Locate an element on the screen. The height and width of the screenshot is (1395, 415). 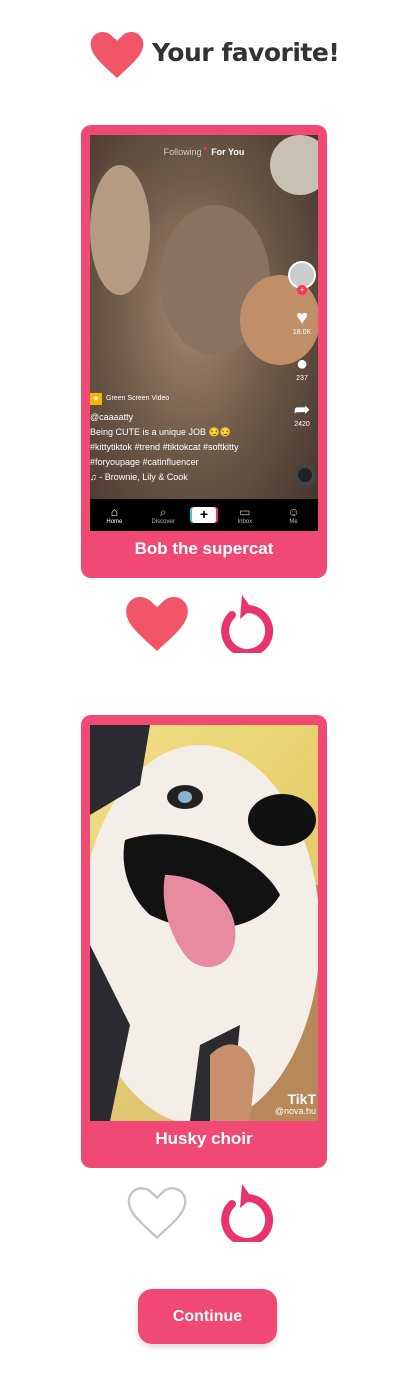
video-title: Husky choir is located at coordinates (204, 1138).